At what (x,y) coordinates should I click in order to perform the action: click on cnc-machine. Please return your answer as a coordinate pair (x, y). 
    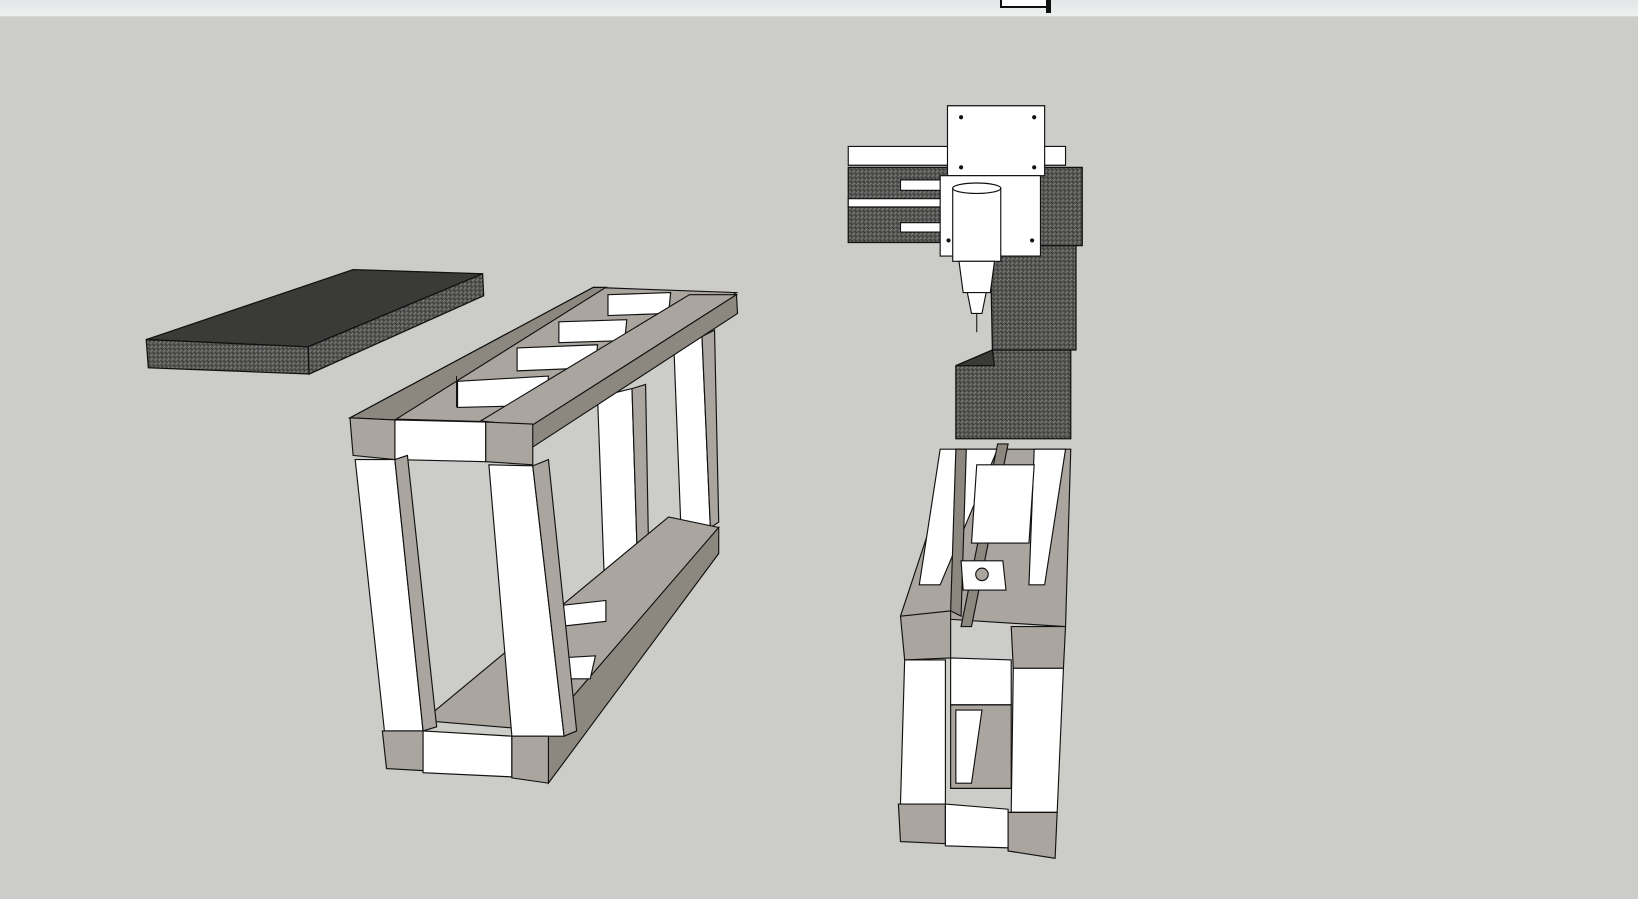
    Looking at the image, I should click on (965, 482).